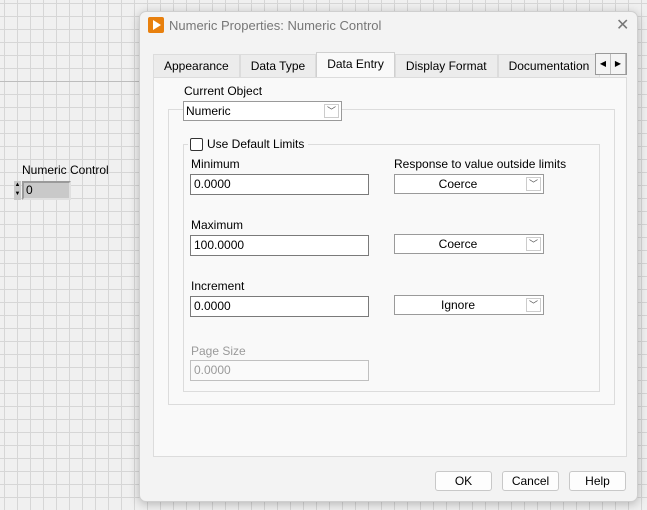 The image size is (647, 510). What do you see at coordinates (65, 170) in the screenshot?
I see `numeric-control-label: Numeric Control` at bounding box center [65, 170].